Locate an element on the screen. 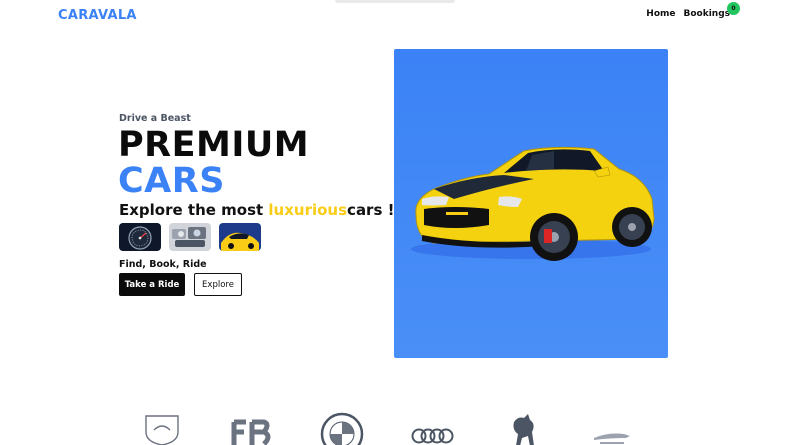  jaguar-logo is located at coordinates (612, 428).